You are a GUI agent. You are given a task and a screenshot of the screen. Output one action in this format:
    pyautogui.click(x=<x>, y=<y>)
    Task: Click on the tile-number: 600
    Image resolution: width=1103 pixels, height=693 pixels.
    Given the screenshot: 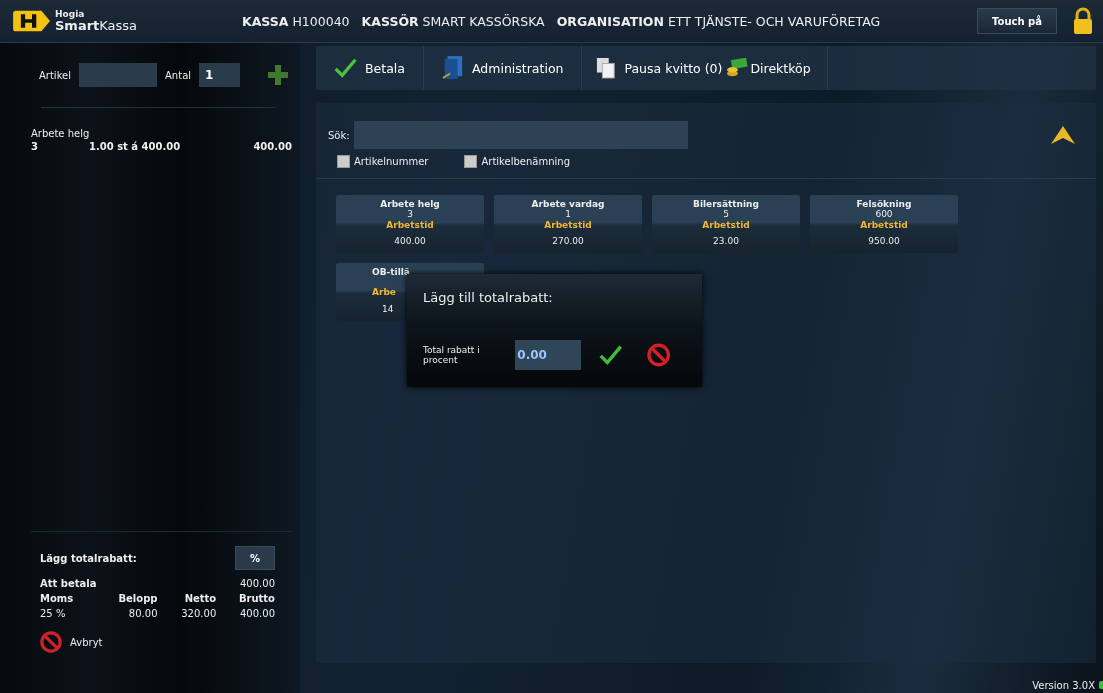 What is the action you would take?
    pyautogui.click(x=884, y=214)
    